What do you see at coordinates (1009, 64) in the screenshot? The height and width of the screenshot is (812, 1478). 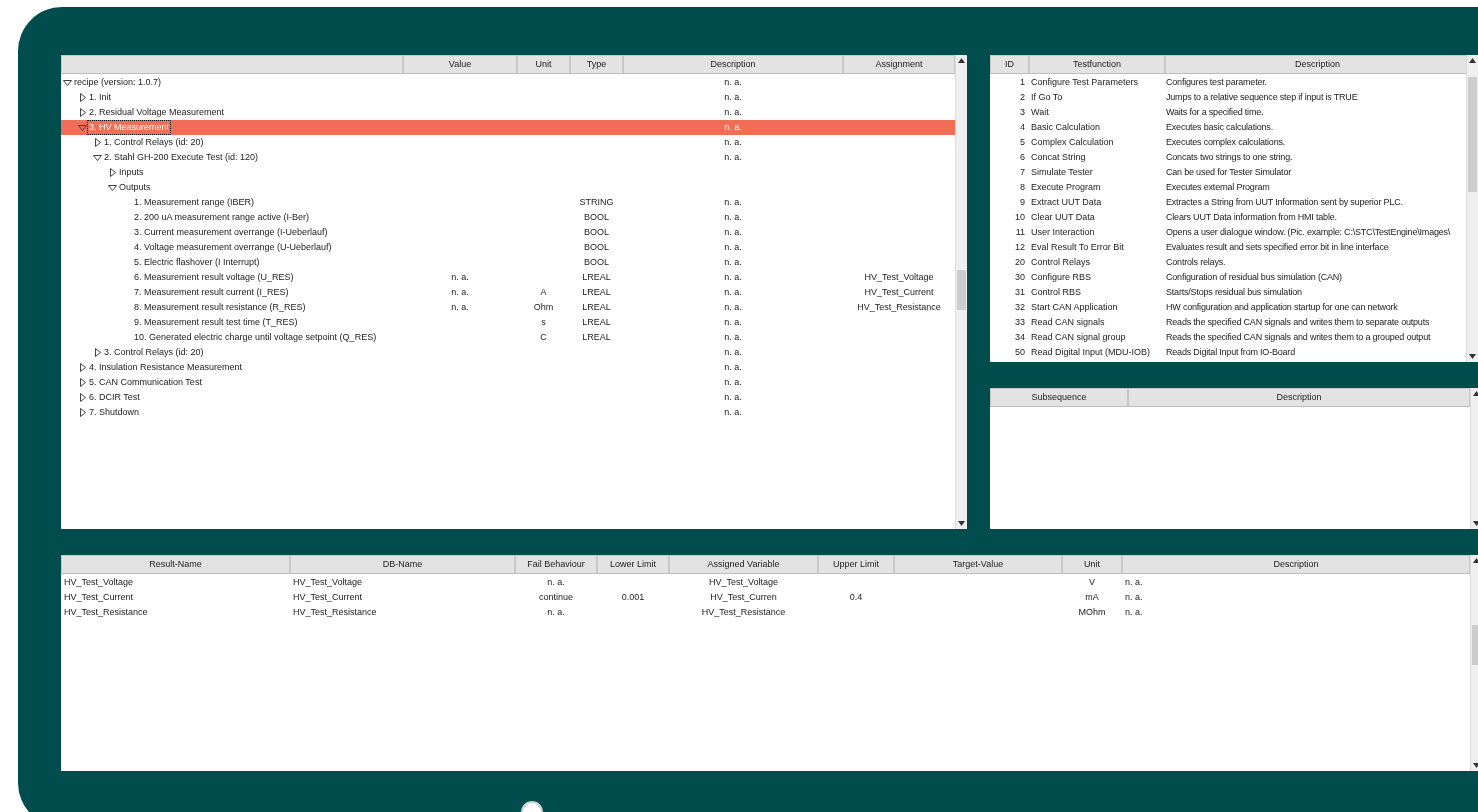 I see `column-header: ID` at bounding box center [1009, 64].